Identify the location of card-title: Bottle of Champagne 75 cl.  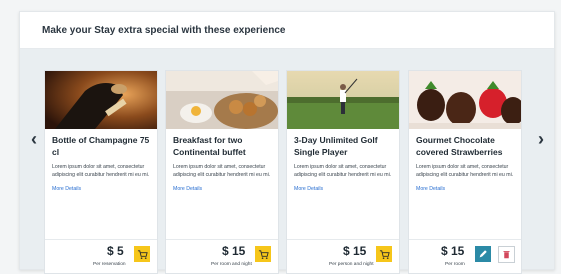
(101, 146).